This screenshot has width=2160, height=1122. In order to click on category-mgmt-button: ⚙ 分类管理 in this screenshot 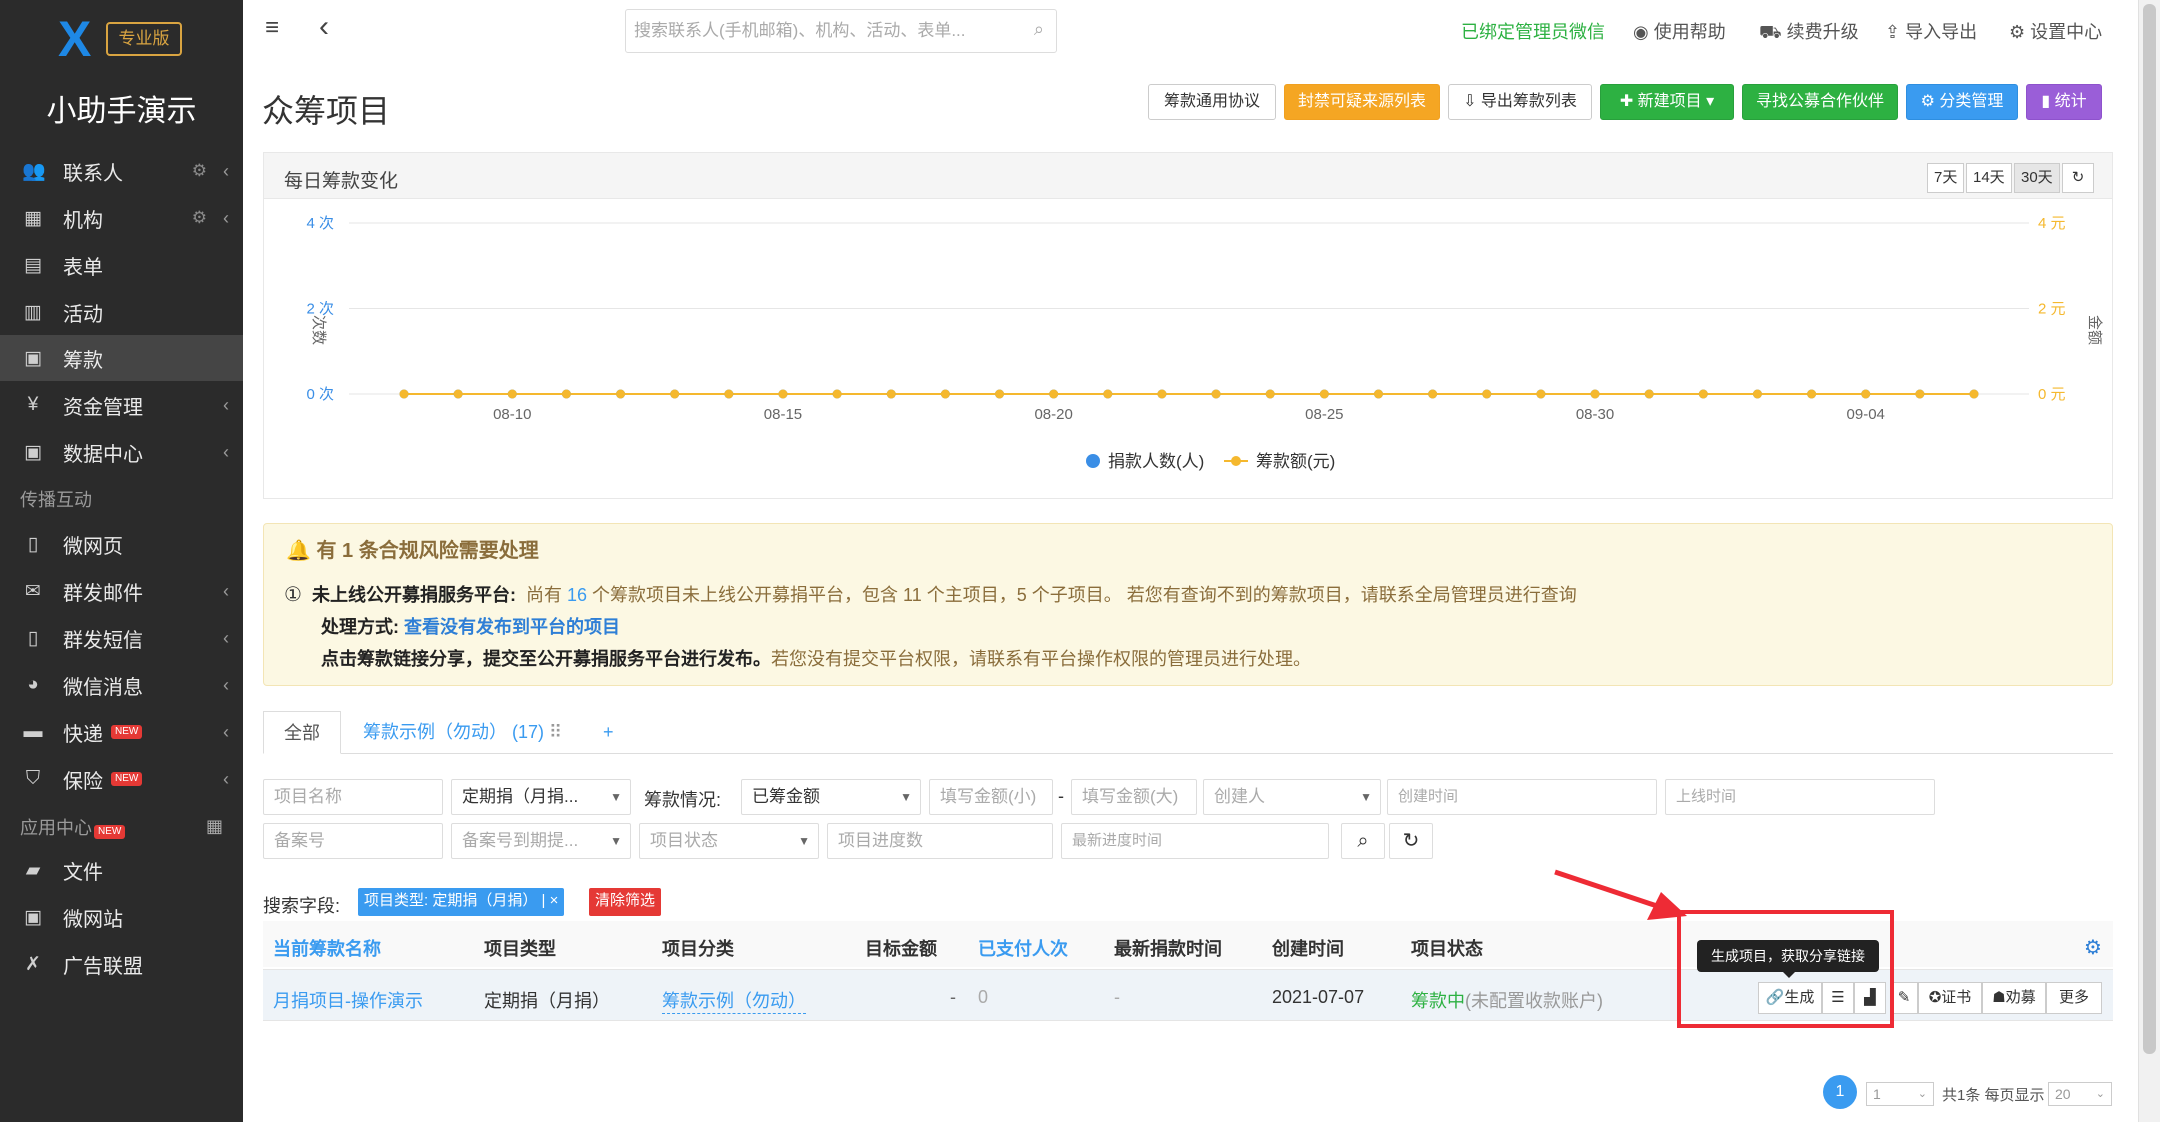, I will do `click(1962, 102)`.